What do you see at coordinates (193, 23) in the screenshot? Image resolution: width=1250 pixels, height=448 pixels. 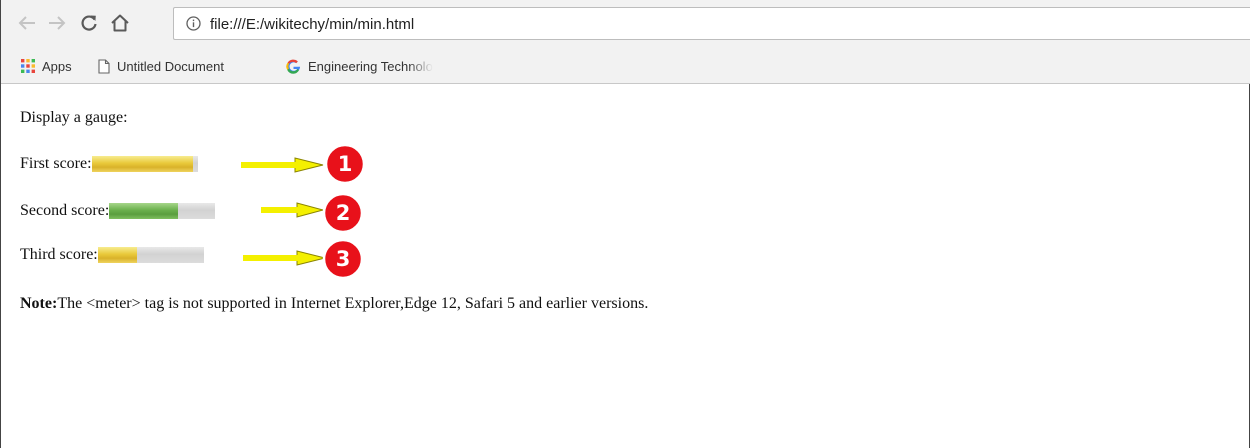 I see `info-icon` at bounding box center [193, 23].